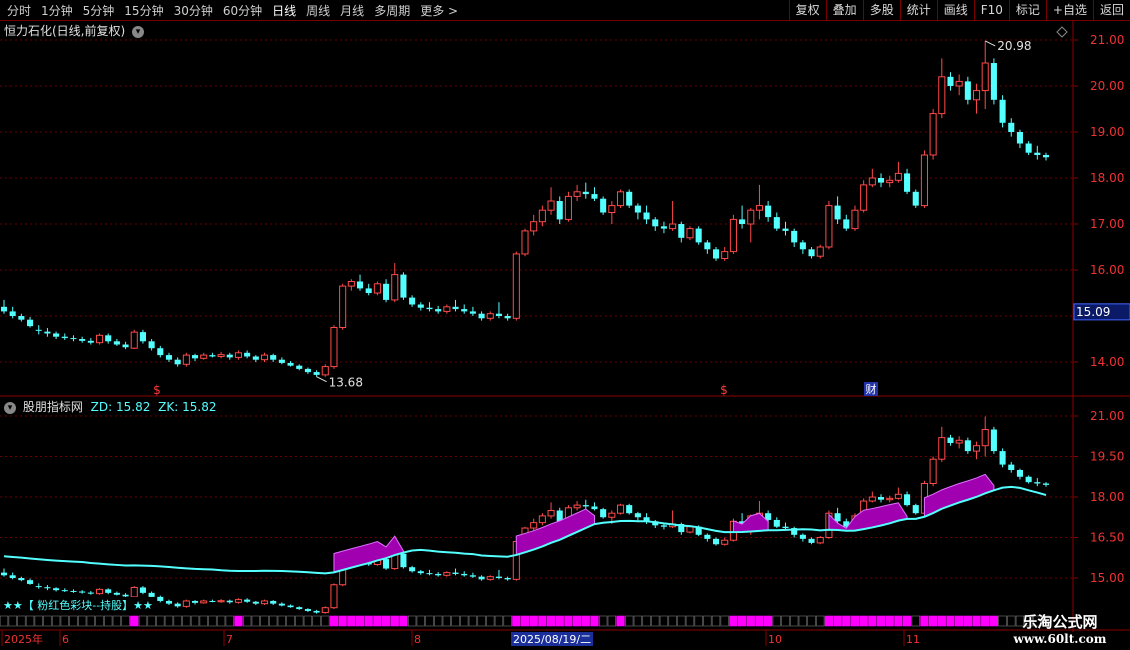  Describe the element at coordinates (775, 639) in the screenshot. I see `date-axis-label: 10` at that location.